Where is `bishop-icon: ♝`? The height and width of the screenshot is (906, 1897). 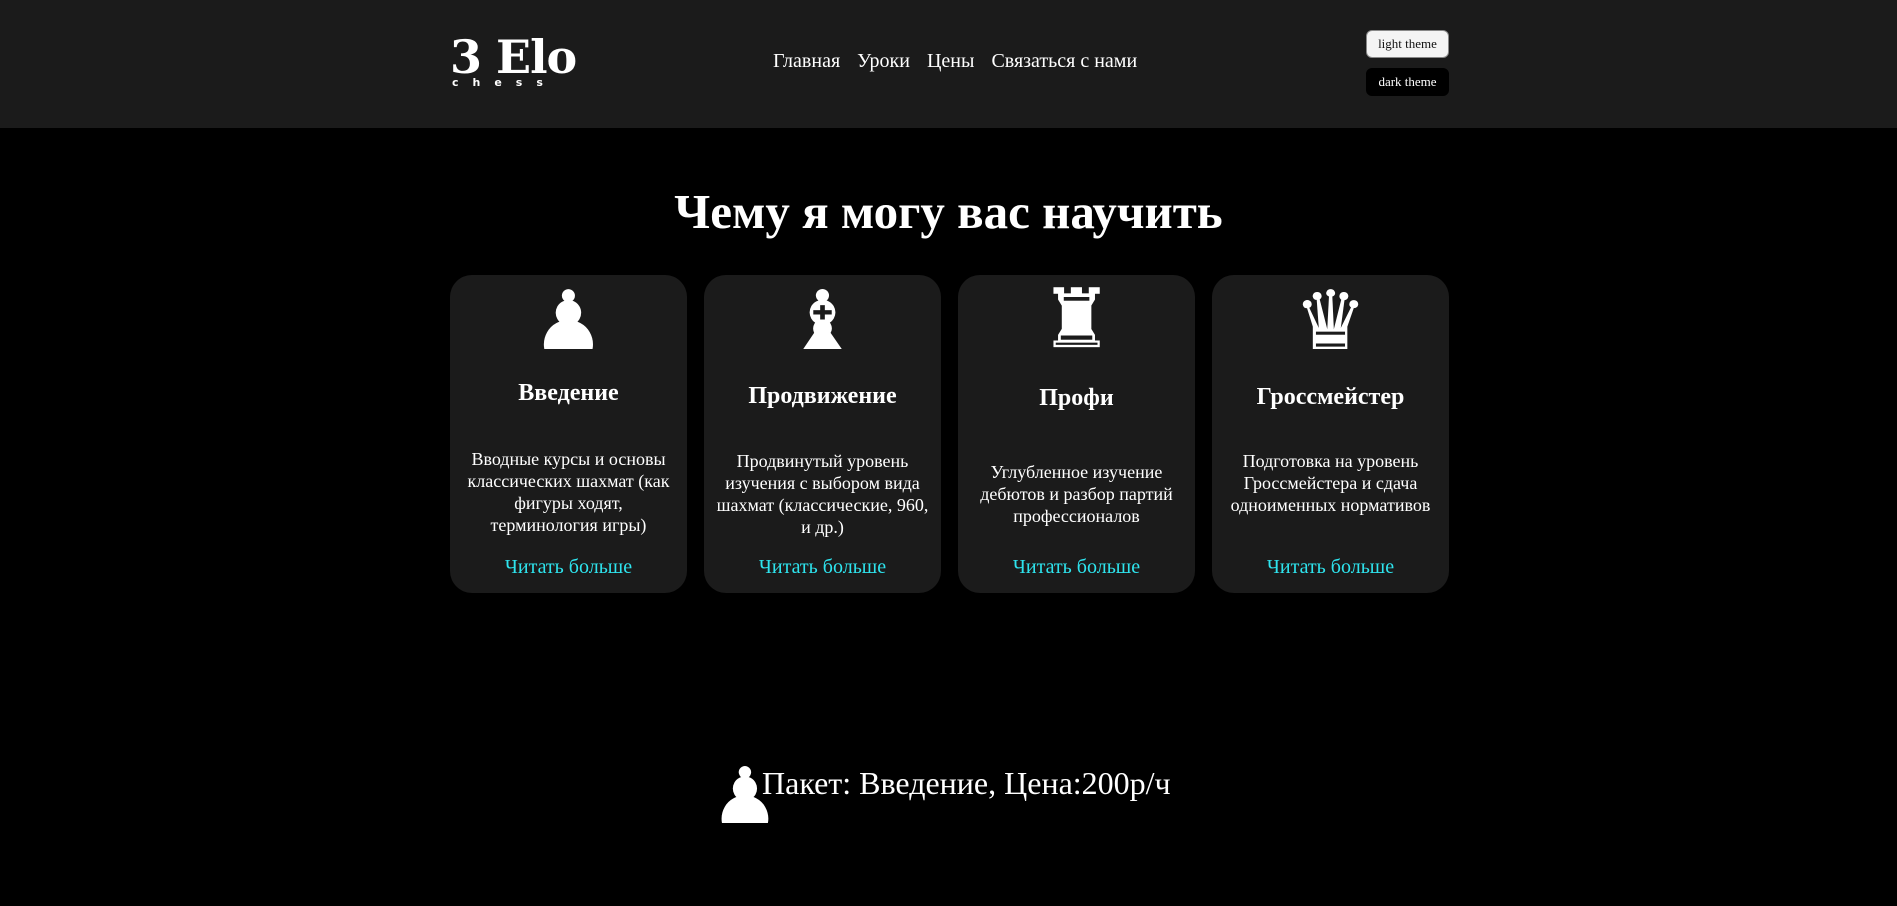
bishop-icon: ♝ is located at coordinates (822, 321).